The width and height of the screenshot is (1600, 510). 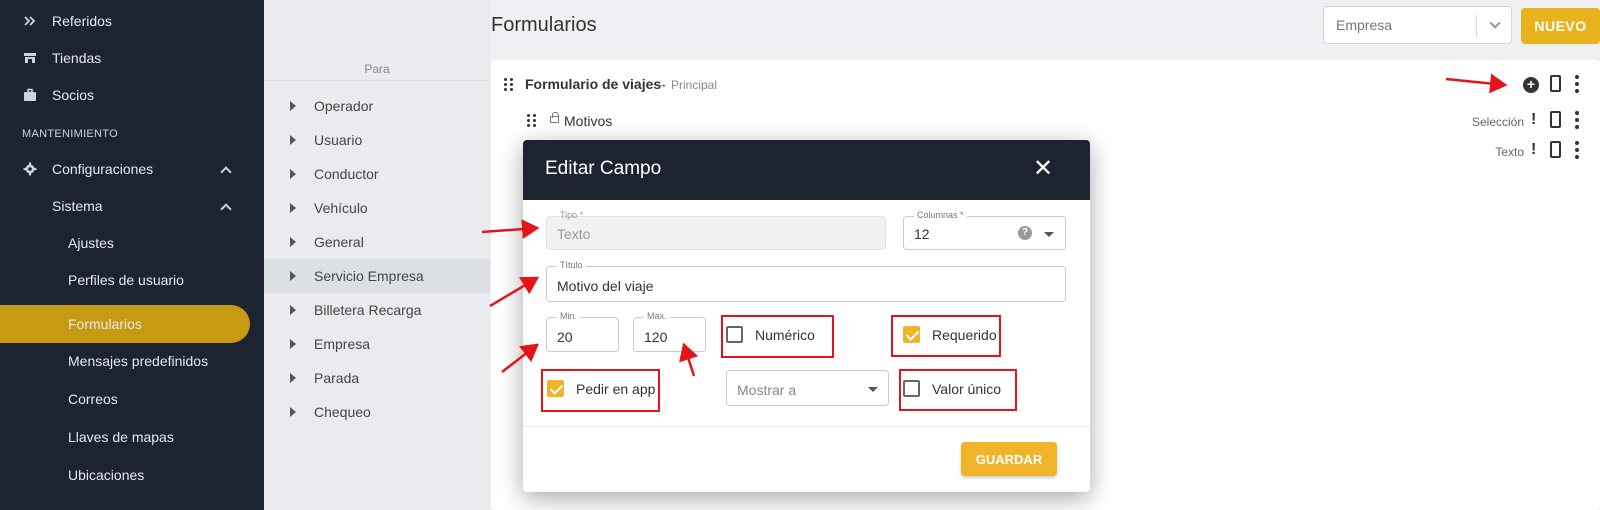 I want to click on tree-item: General, so click(x=377, y=242).